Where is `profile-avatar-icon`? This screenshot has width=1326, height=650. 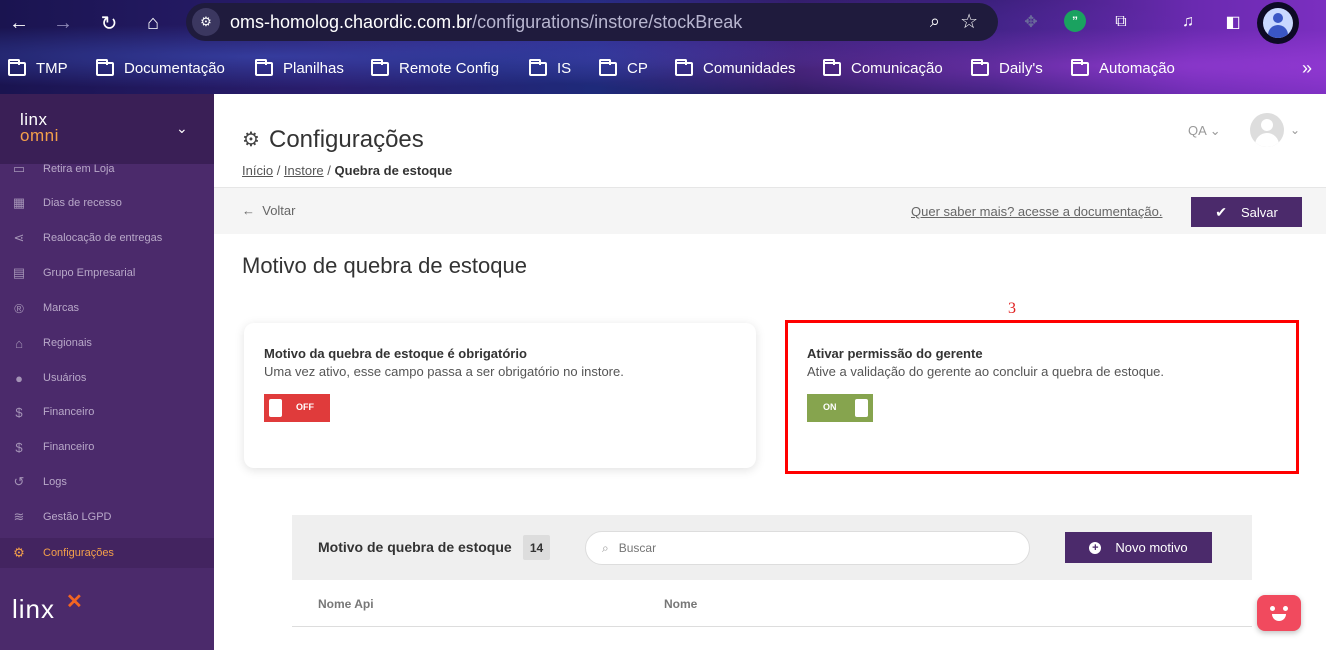
profile-avatar-icon is located at coordinates (1278, 23).